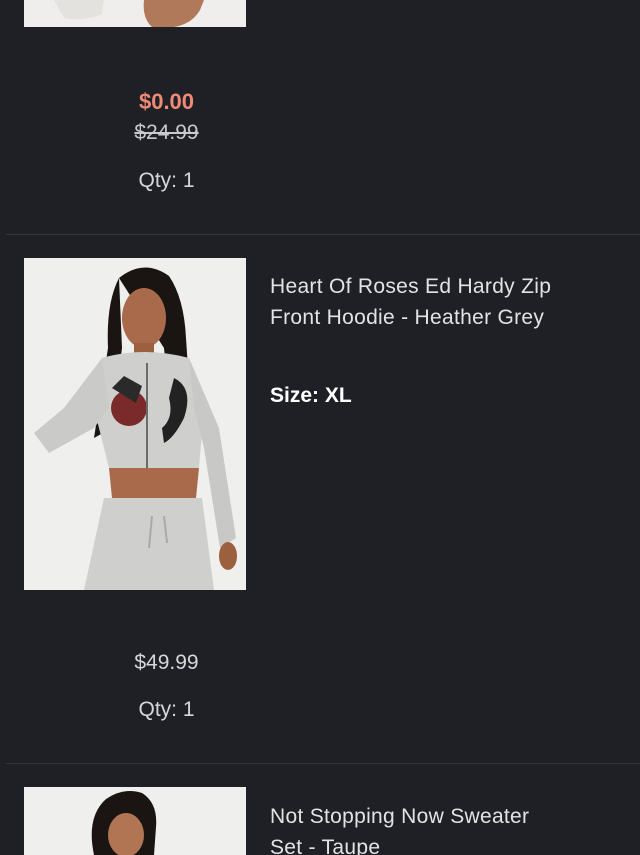  What do you see at coordinates (295, 395) in the screenshot?
I see `size-label: Size:` at bounding box center [295, 395].